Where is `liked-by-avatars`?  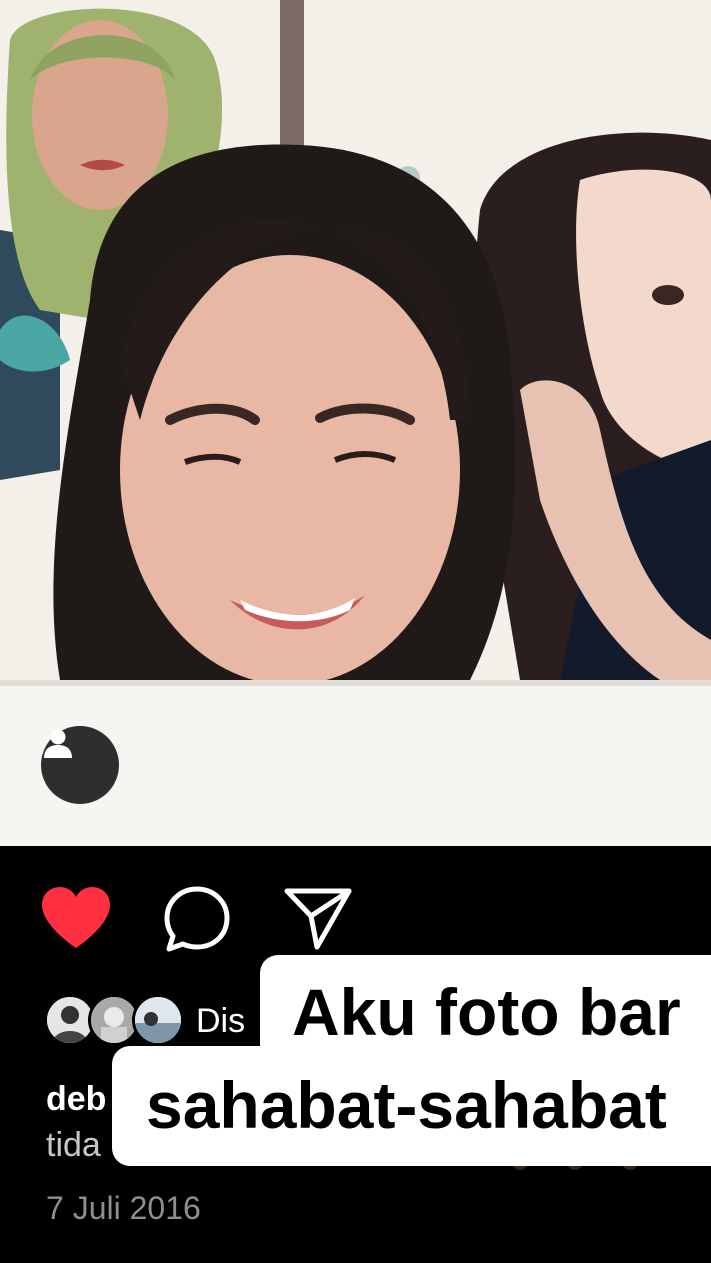
liked-by-avatars is located at coordinates (114, 1020).